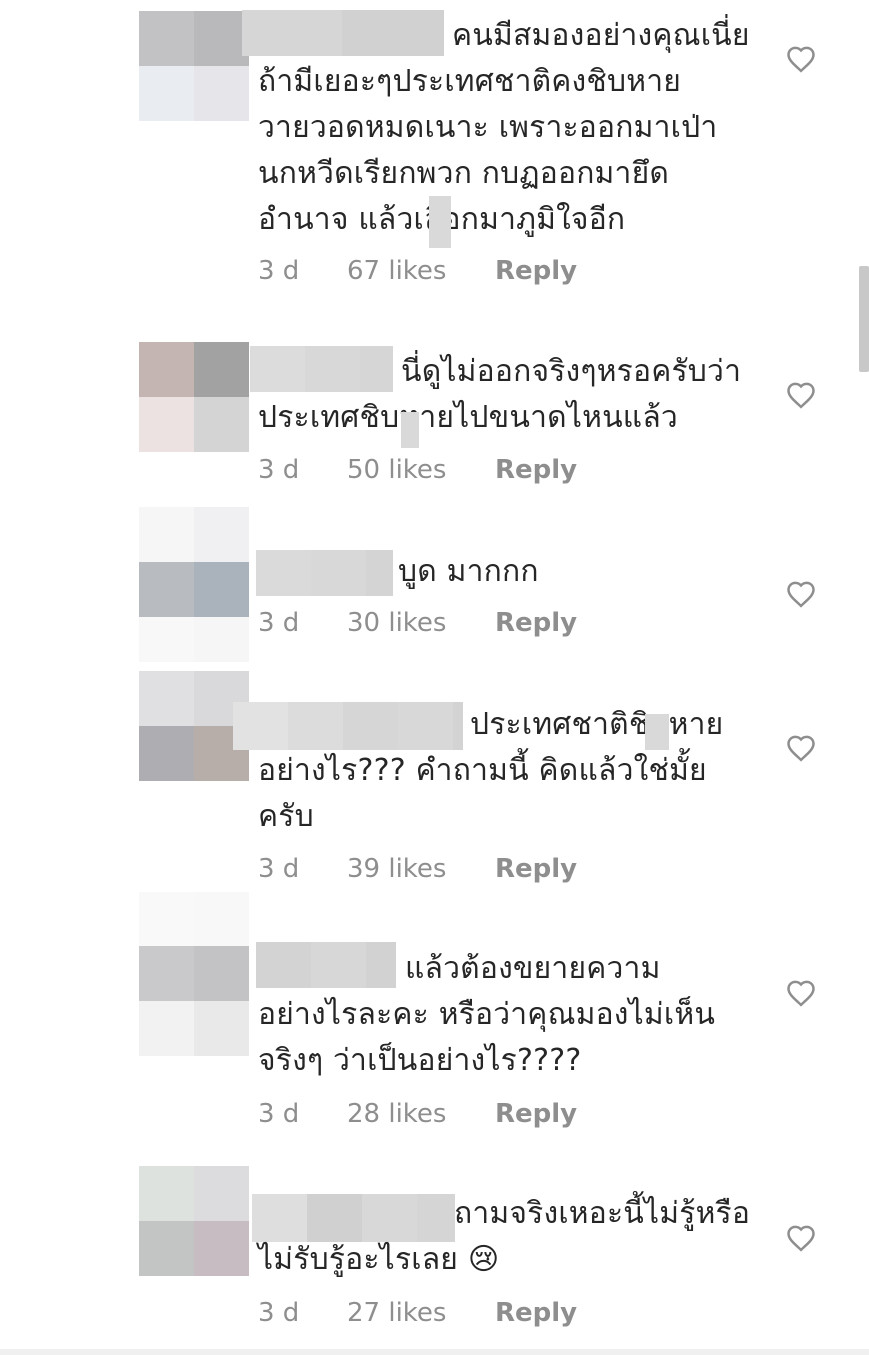  What do you see at coordinates (194, 639) in the screenshot?
I see `avatar-bottom-fade` at bounding box center [194, 639].